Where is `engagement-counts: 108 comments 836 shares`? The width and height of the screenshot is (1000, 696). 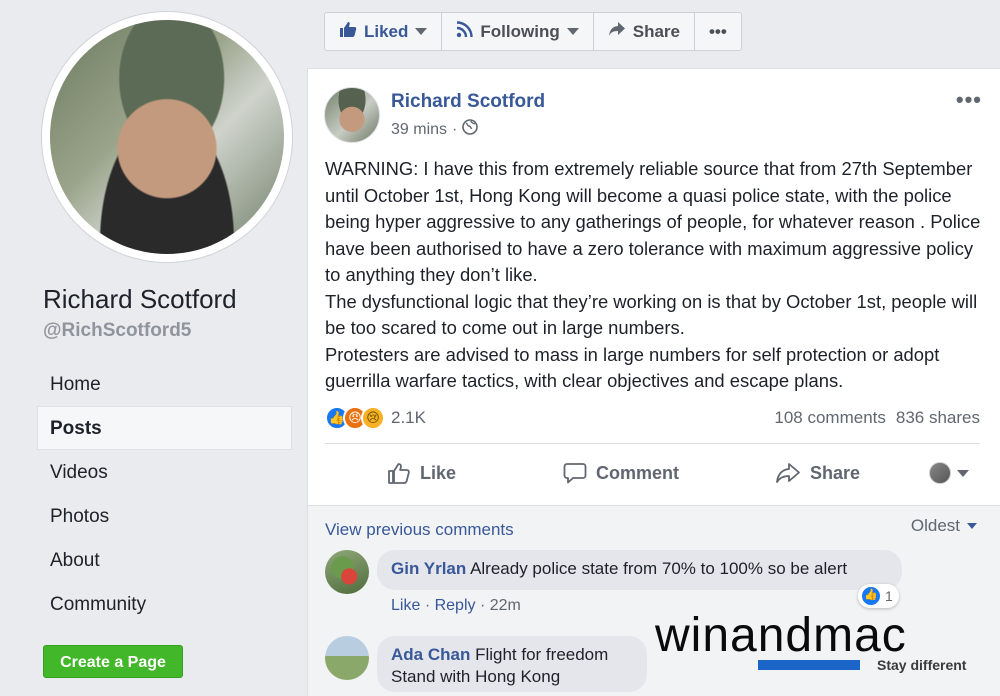 engagement-counts: 108 comments 836 shares is located at coordinates (877, 418).